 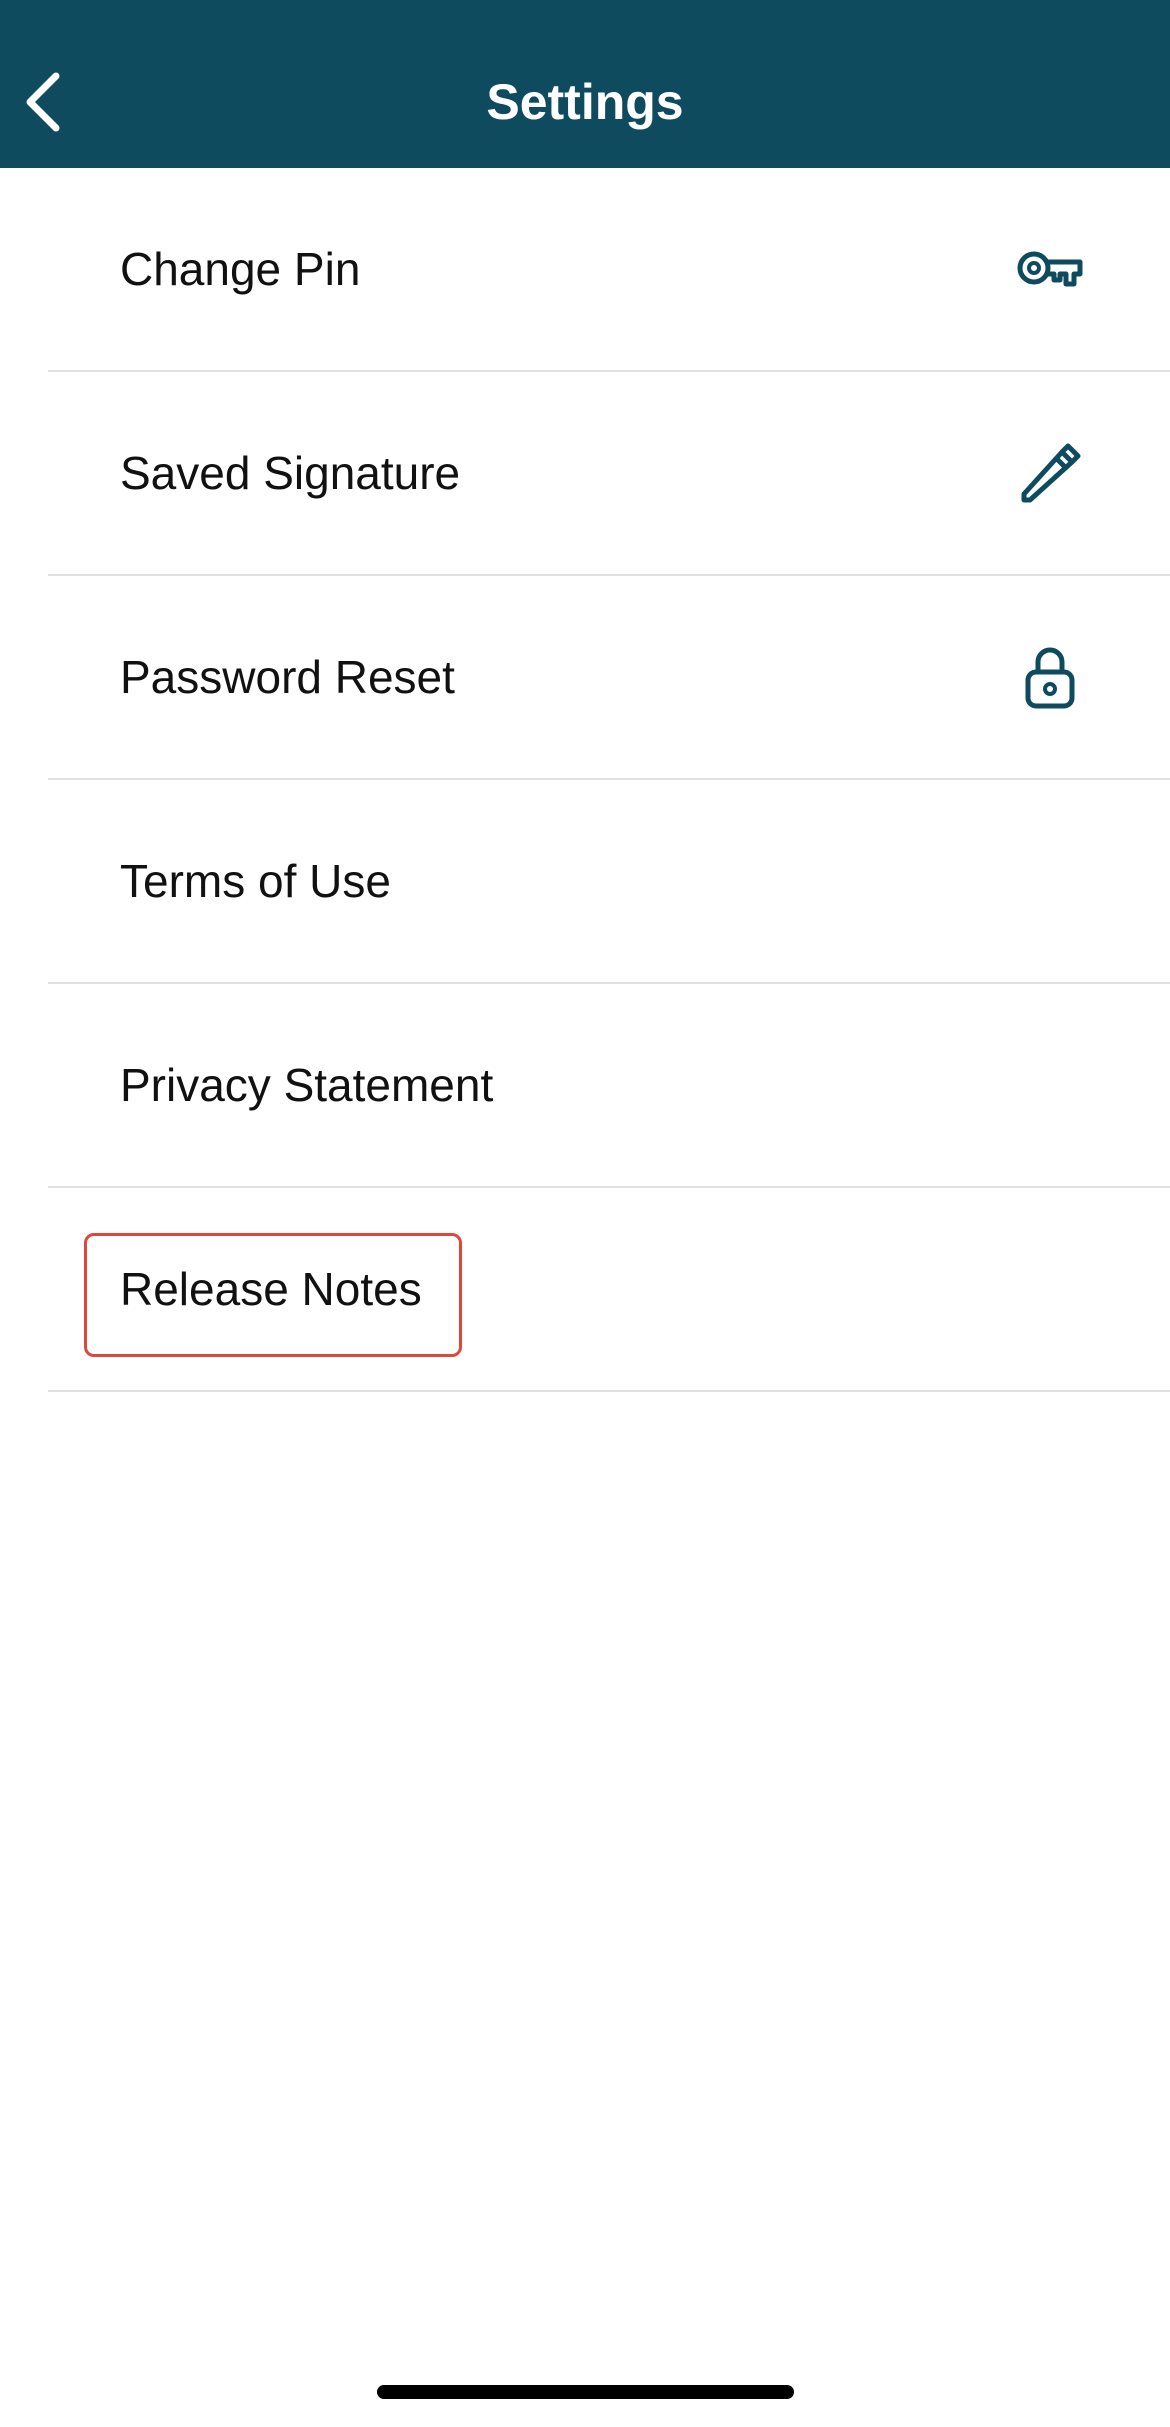 What do you see at coordinates (290, 473) in the screenshot?
I see `settings-item-label: Saved Signature` at bounding box center [290, 473].